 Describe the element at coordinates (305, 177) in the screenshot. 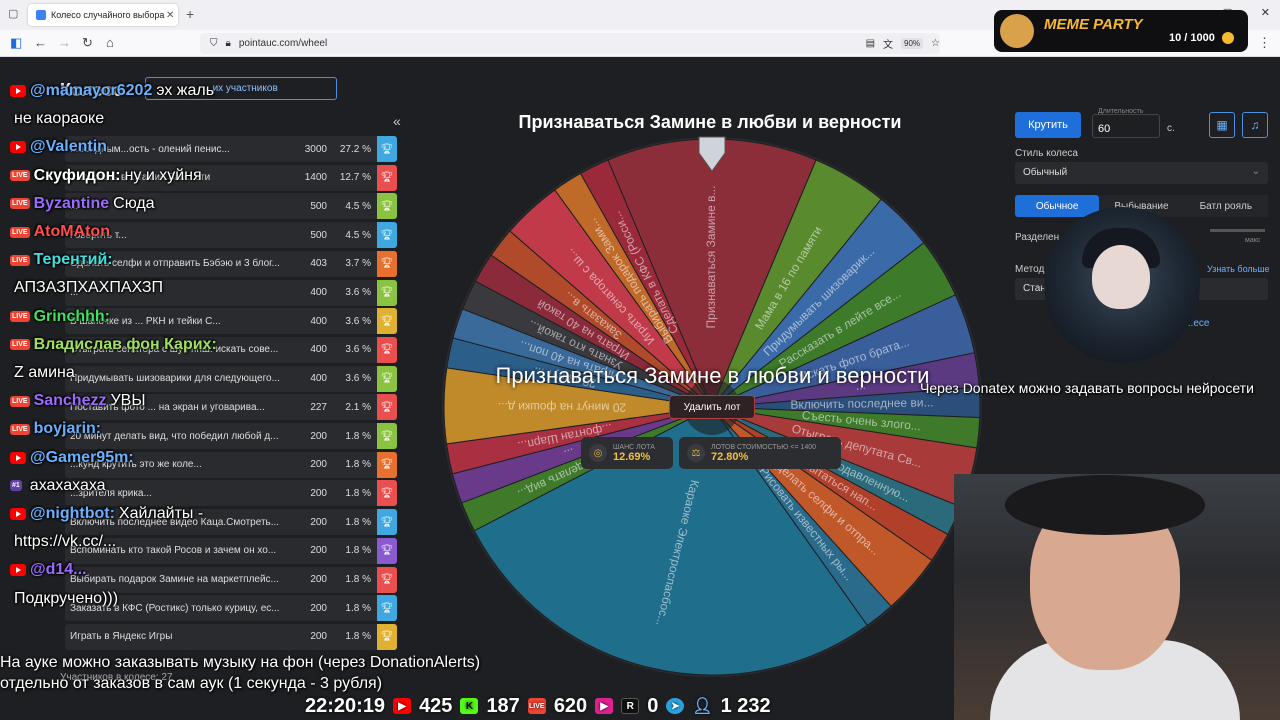

I see `lot-amount: 1400` at that location.